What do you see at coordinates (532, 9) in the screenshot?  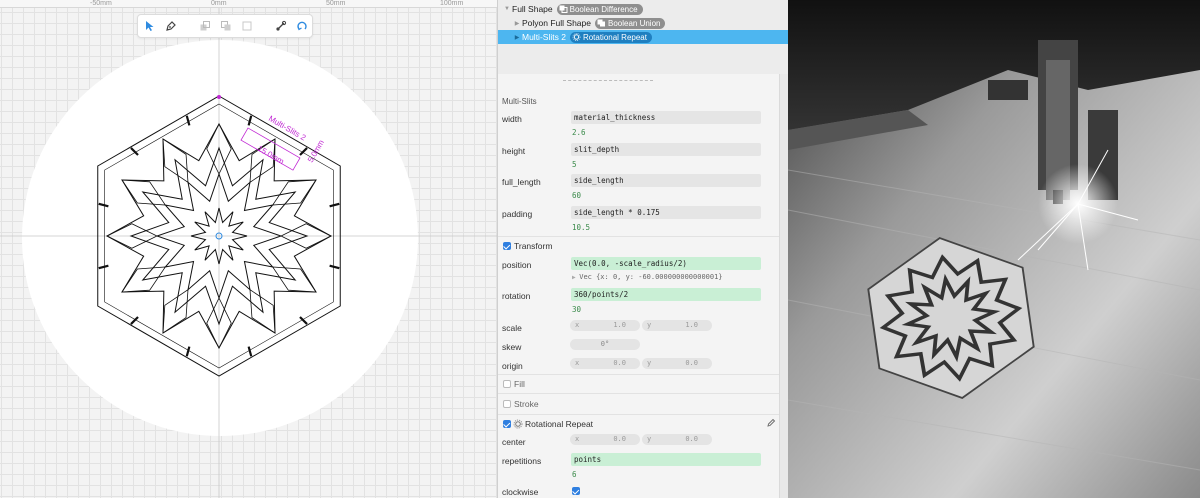 I see `tree-item-label: Full Shape` at bounding box center [532, 9].